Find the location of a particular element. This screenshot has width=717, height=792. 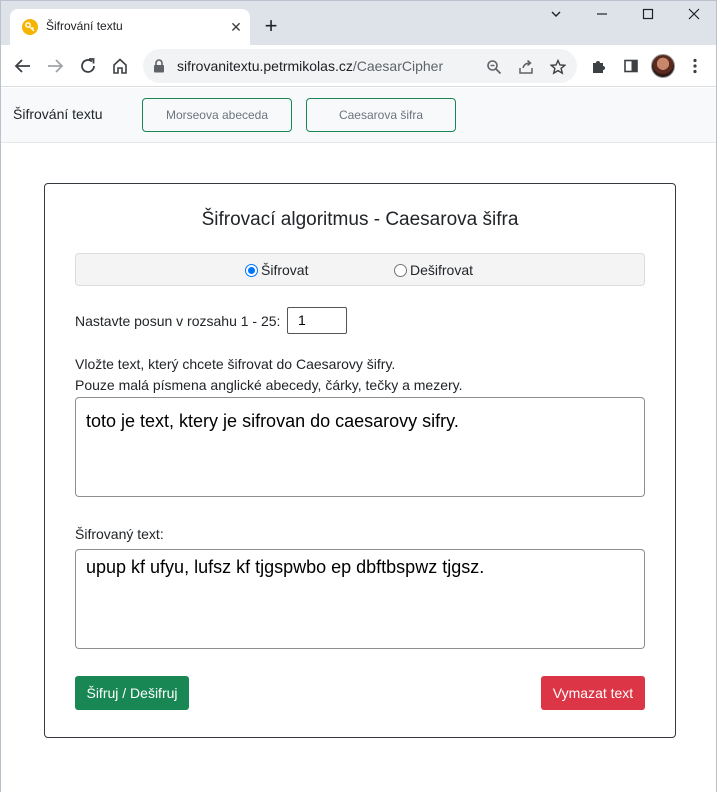

tab-strip: Šifrování textu ✕ + is located at coordinates (358, 23).